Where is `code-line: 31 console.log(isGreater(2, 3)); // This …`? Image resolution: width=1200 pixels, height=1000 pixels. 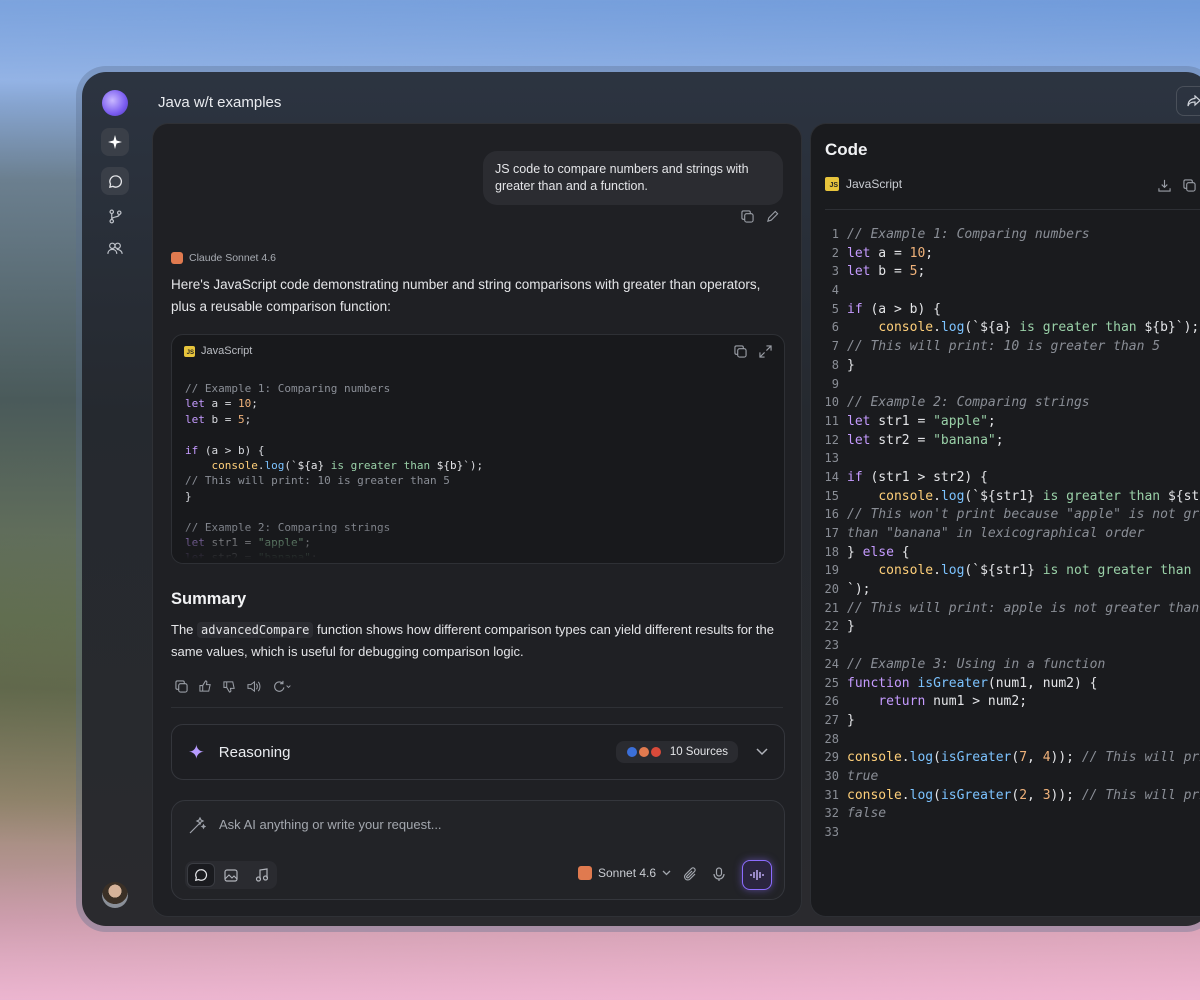
code-line: 31 console.log(isGreater(2, 3)); // This … is located at coordinates (1005, 795).